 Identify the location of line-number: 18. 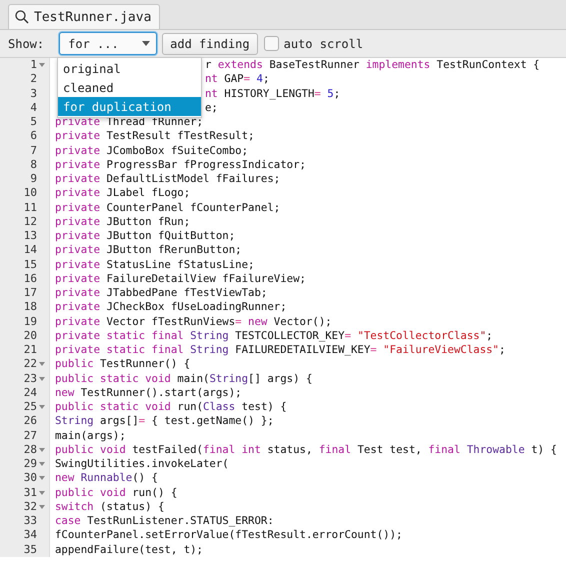
(30, 307).